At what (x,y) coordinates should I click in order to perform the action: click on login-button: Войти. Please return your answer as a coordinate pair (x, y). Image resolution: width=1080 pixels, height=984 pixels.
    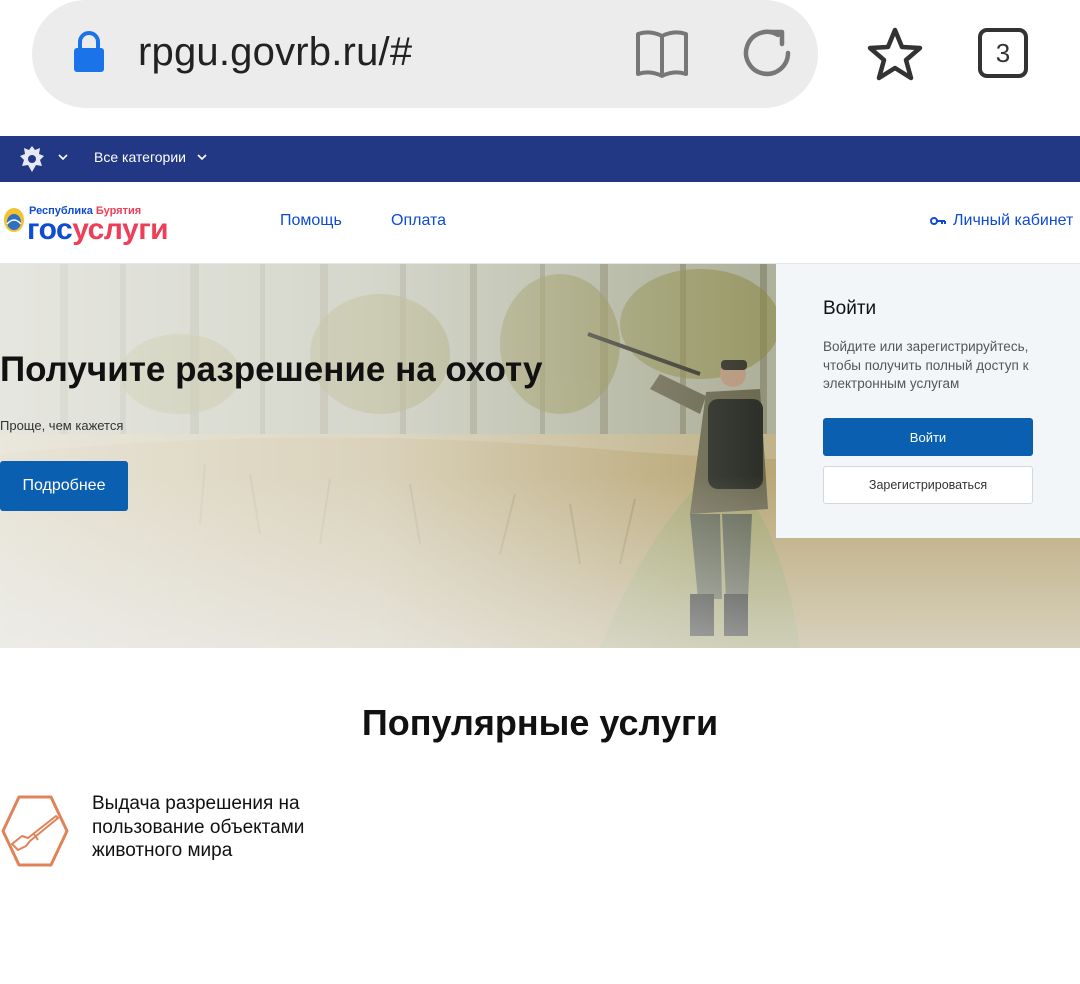
    Looking at the image, I should click on (928, 437).